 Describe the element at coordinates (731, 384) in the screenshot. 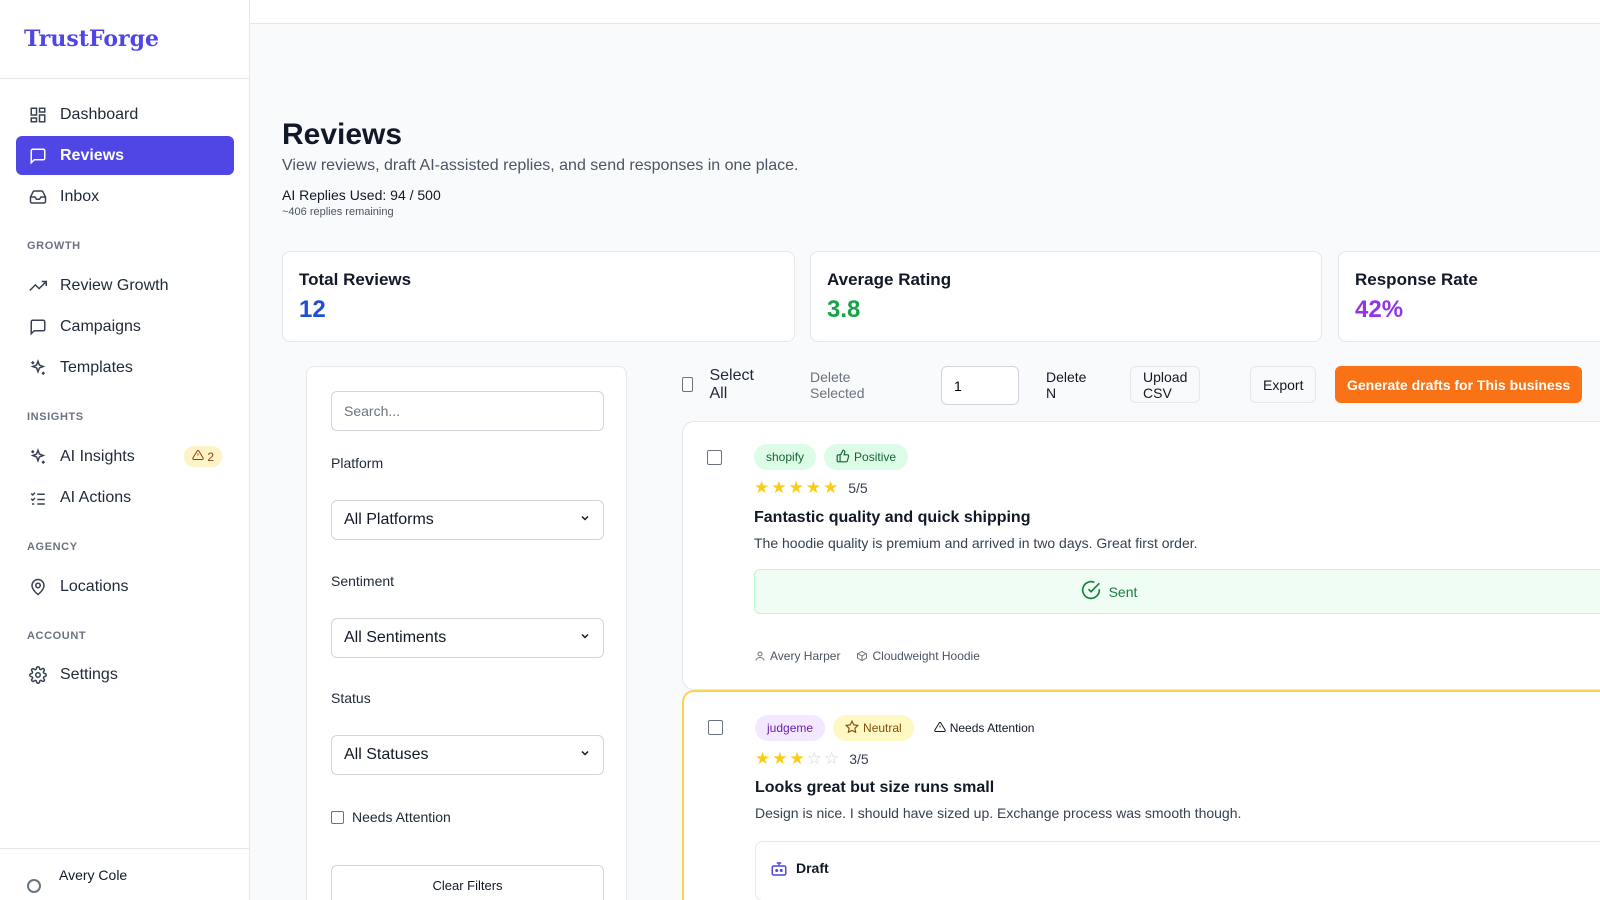

I see `select-all-label: Select All` at that location.